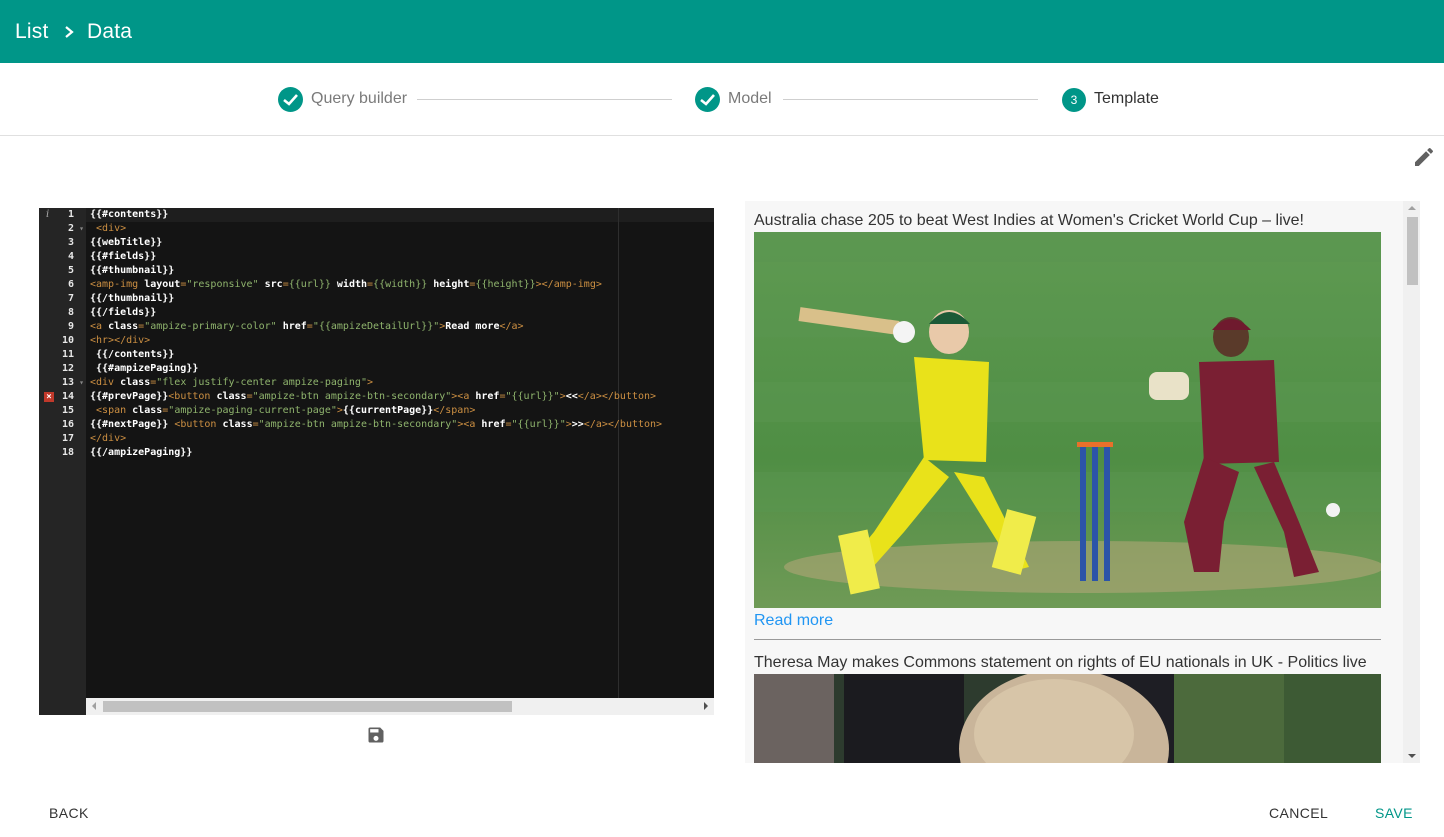 The height and width of the screenshot is (837, 1444). Describe the element at coordinates (72, 383) in the screenshot. I see `line-number: 13 ▾` at that location.